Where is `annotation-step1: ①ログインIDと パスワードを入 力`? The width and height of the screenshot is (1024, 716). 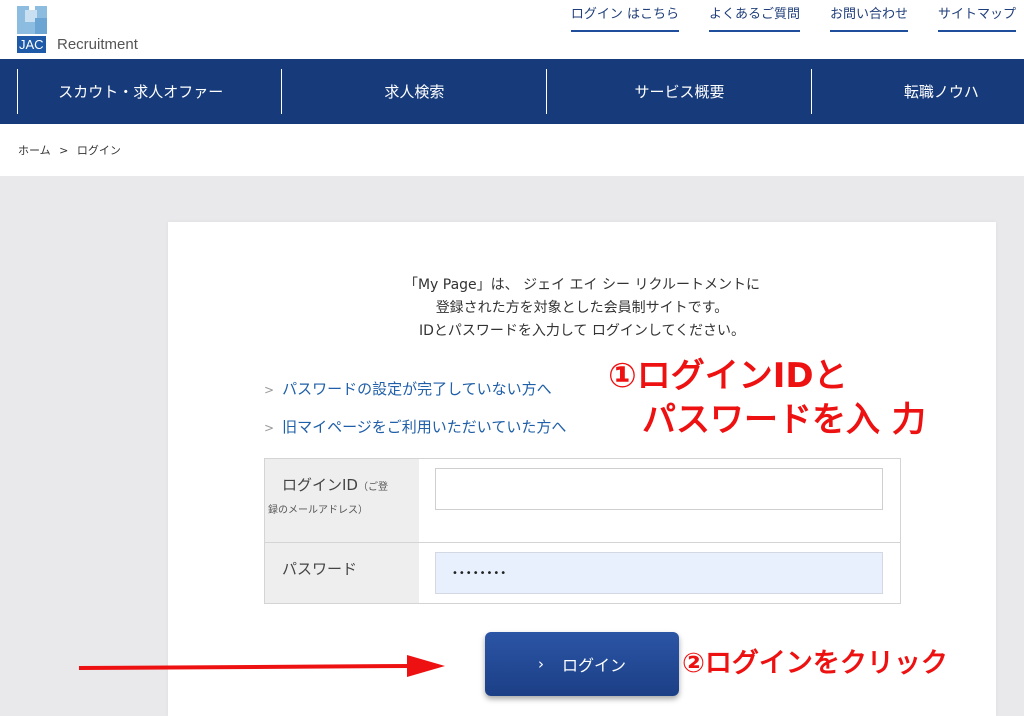 annotation-step1: ①ログインIDと パスワードを入 力 is located at coordinates (767, 398).